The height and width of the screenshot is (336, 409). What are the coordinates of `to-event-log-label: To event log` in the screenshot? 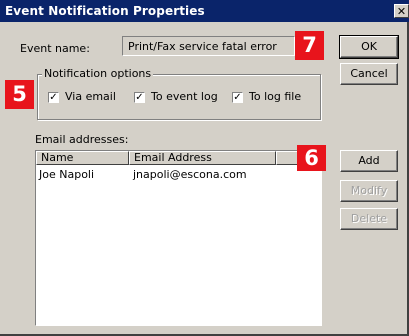 It's located at (184, 96).